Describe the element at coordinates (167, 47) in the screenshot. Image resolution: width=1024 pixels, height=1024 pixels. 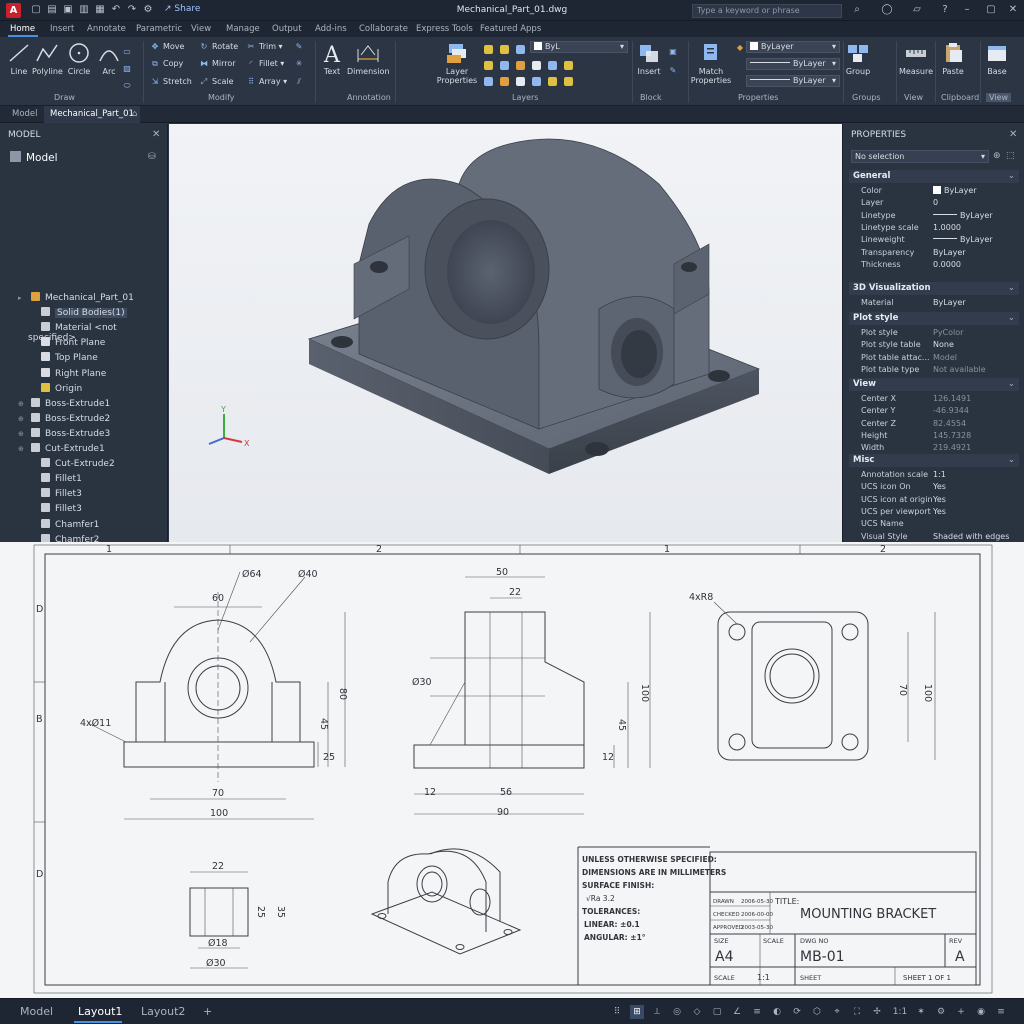
I see `move-tool: ✥ Move` at that location.